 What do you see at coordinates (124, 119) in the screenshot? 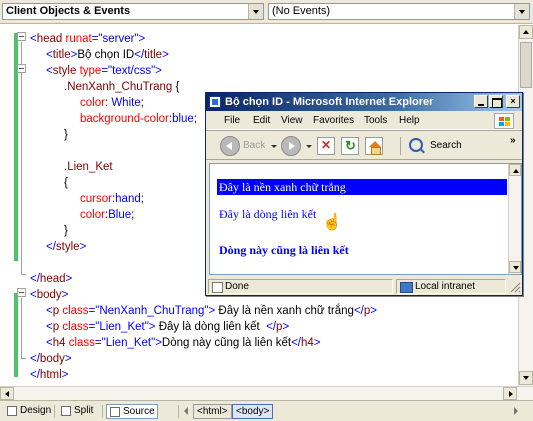
I see `code-token: background-color` at bounding box center [124, 119].